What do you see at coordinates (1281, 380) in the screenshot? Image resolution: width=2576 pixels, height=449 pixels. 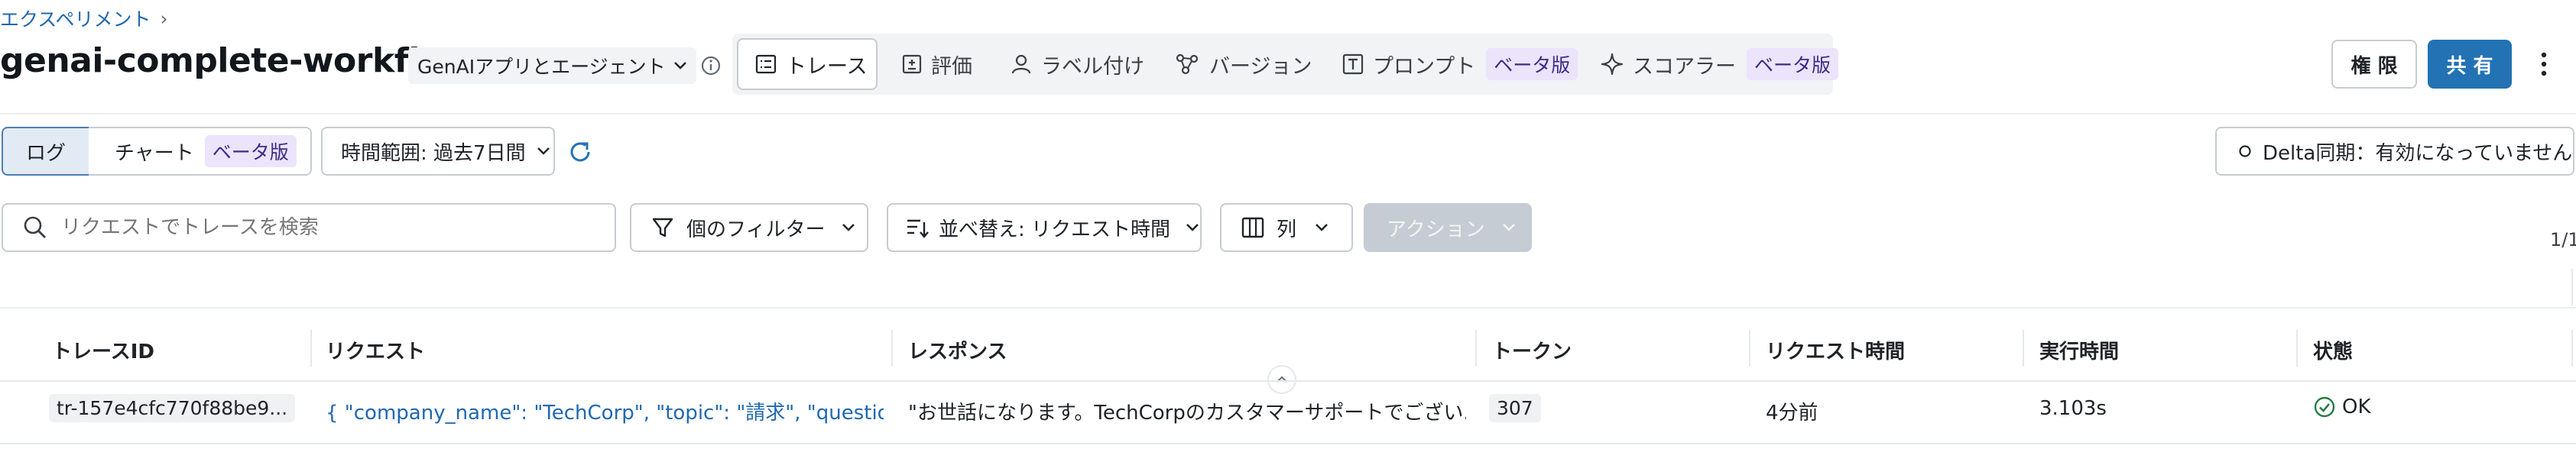 I see `chevron-up-icon` at bounding box center [1281, 380].